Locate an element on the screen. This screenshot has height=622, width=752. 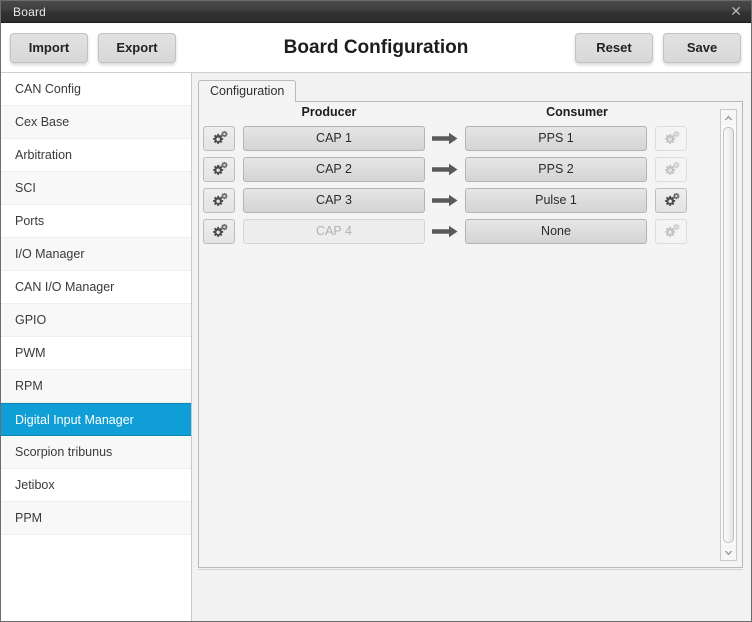
sidebar-item-label: SCI is located at coordinates (25, 188).